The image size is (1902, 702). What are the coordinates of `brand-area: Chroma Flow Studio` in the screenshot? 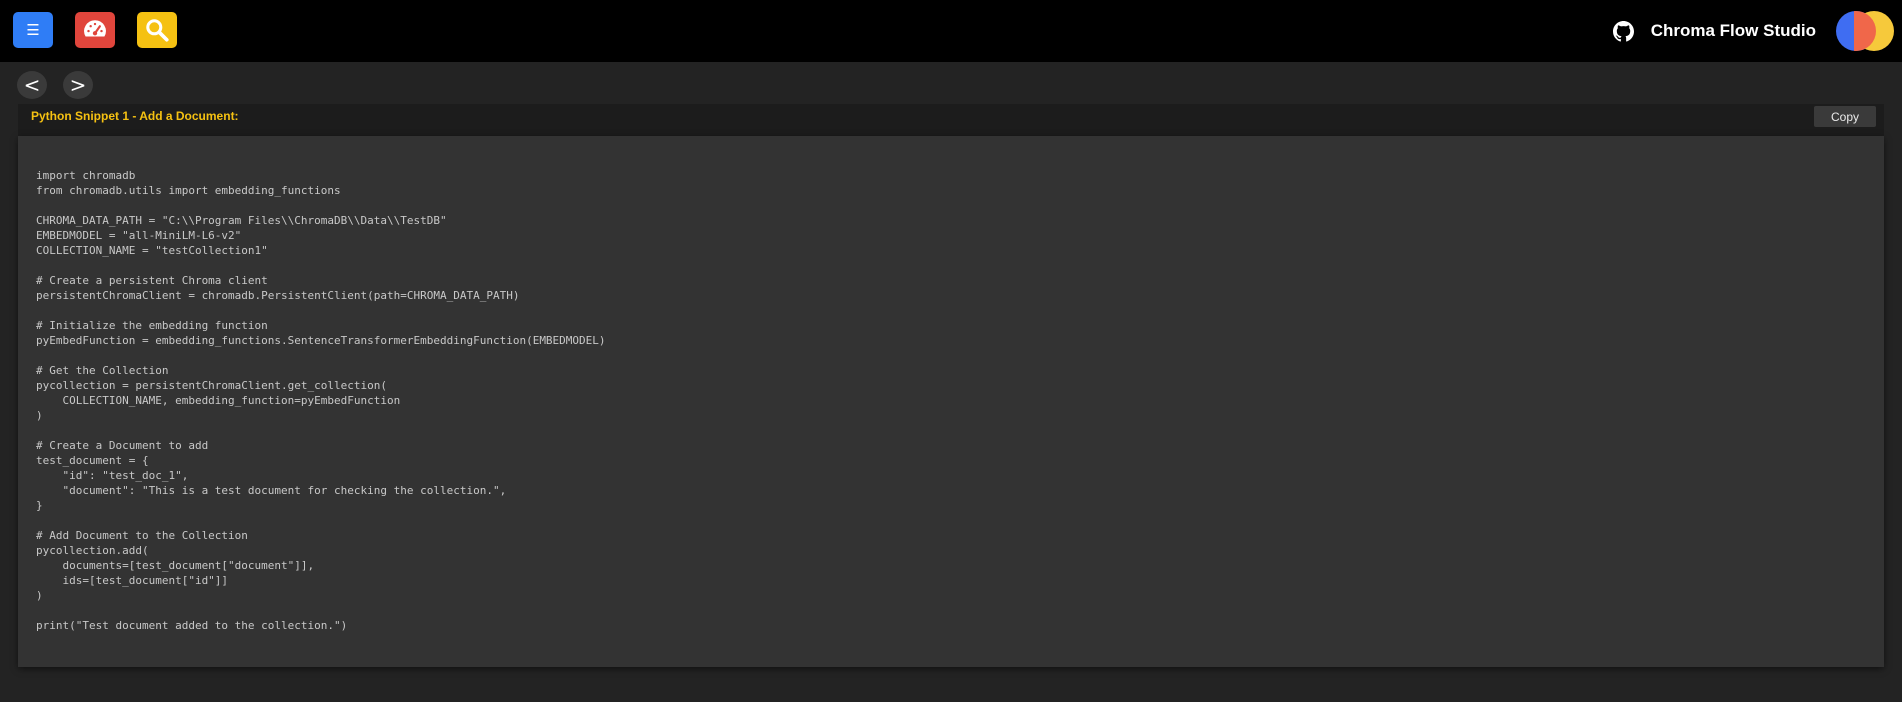 It's located at (1757, 31).